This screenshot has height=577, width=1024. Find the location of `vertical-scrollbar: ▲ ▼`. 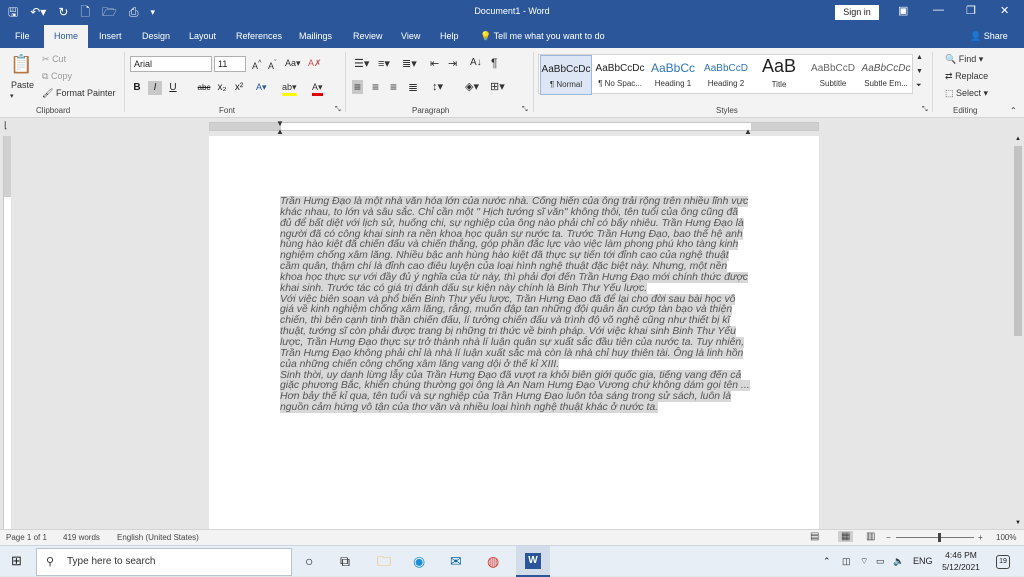

vertical-scrollbar: ▲ ▼ is located at coordinates (1018, 332).